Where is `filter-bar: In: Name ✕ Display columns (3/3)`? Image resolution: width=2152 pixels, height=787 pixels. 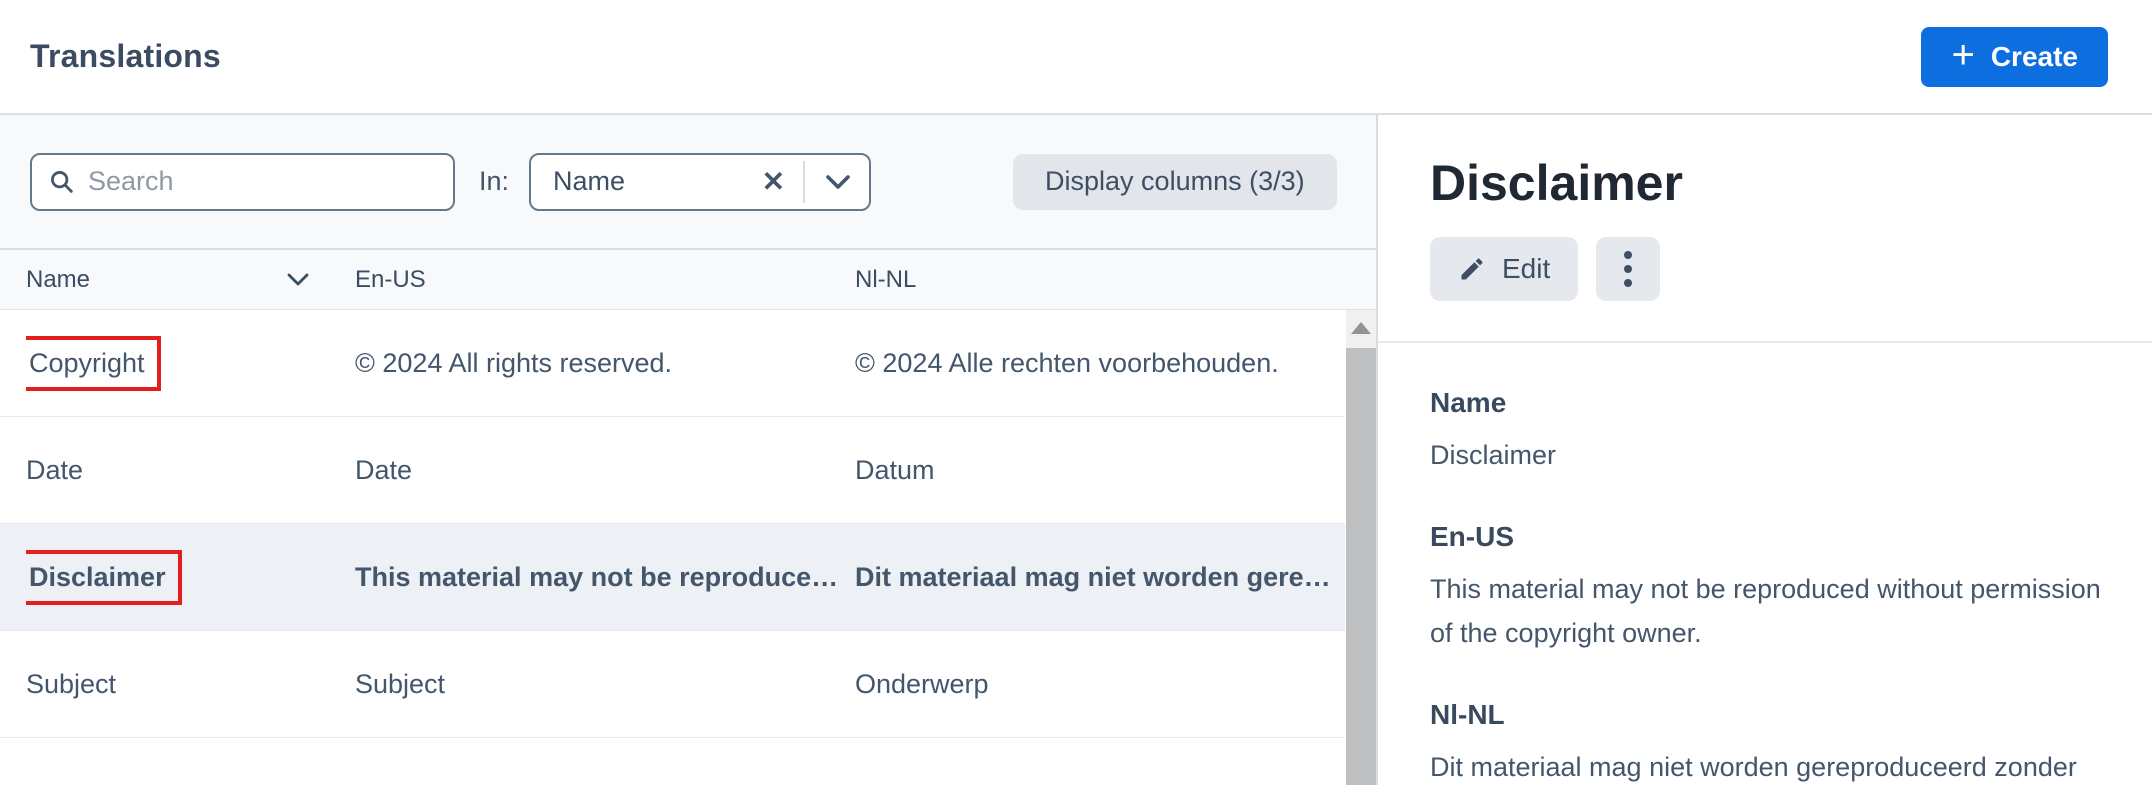 filter-bar: In: Name ✕ Display columns (3/3) is located at coordinates (688, 181).